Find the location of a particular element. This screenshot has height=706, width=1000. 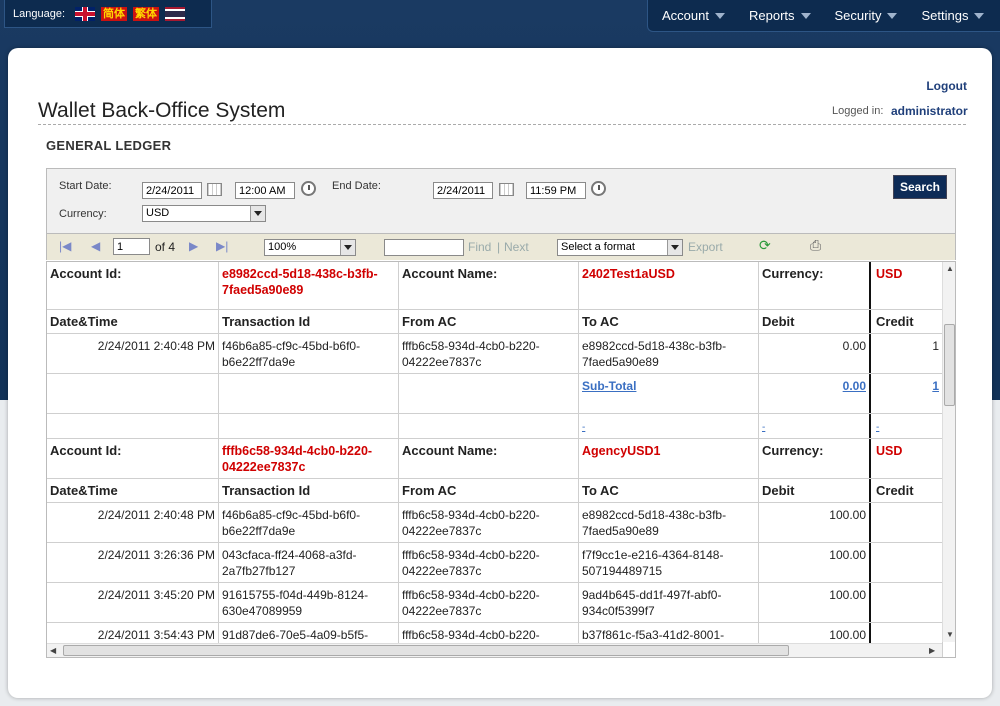

end-time-input is located at coordinates (556, 190).